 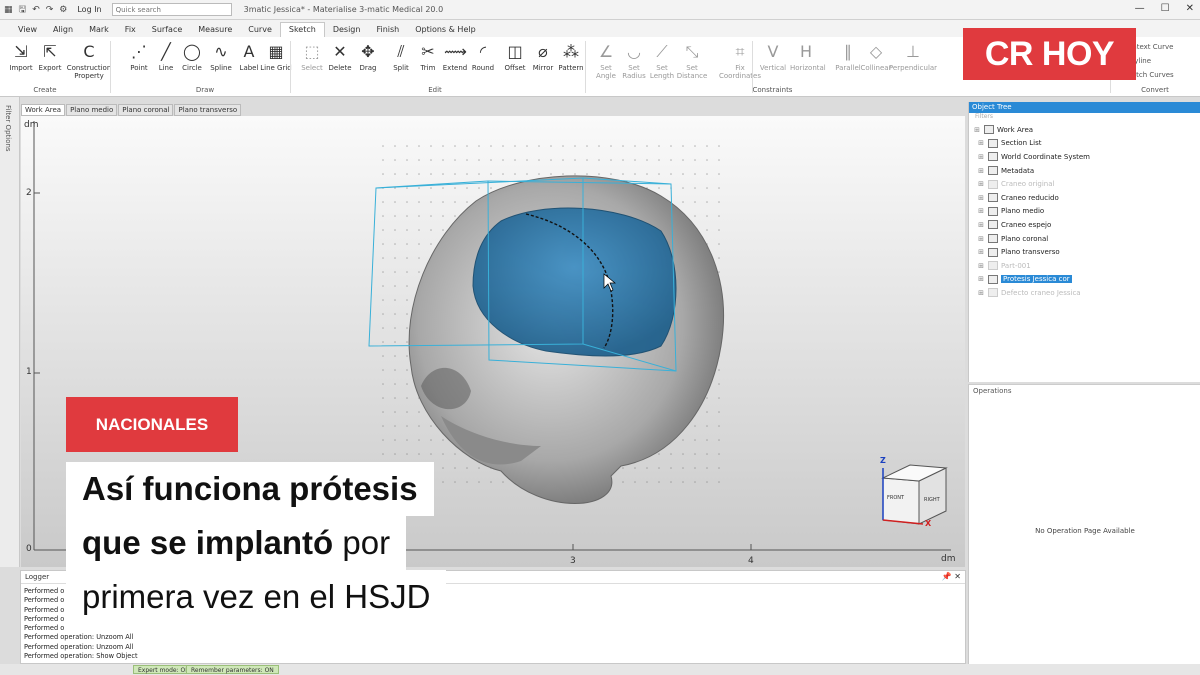 I want to click on viewport-tab-work-area: Work Area, so click(x=43, y=110).